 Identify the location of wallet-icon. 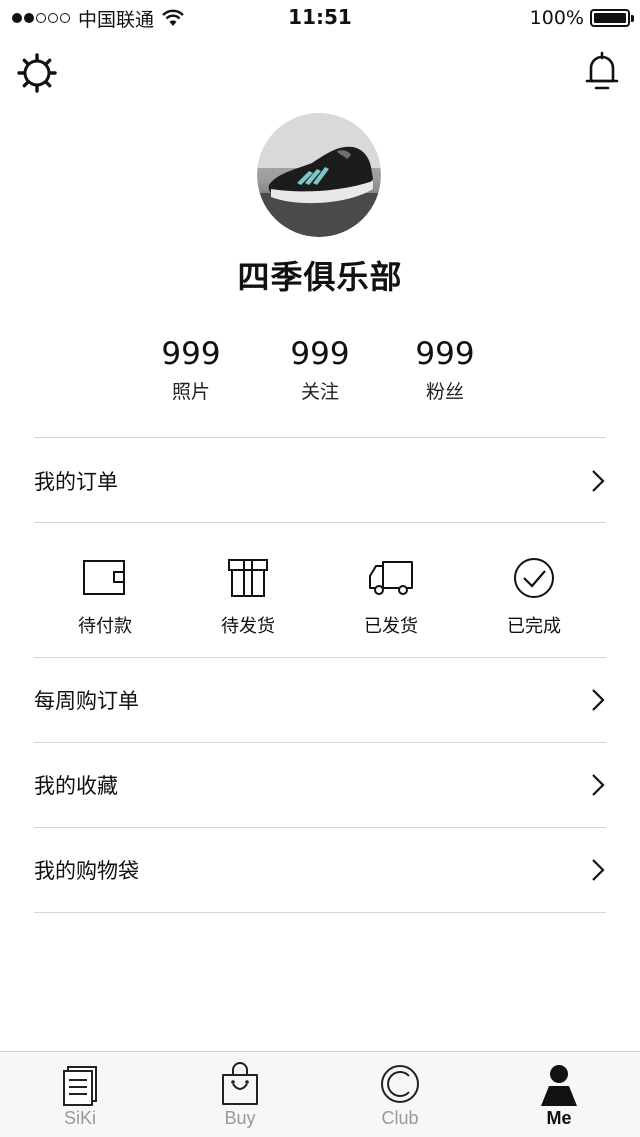
(104, 577).